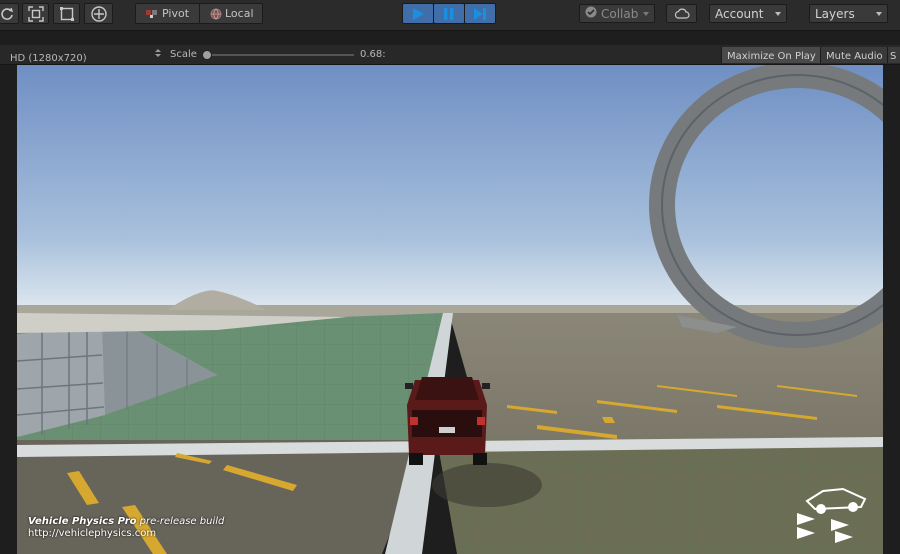 Image resolution: width=900 pixels, height=554 pixels. I want to click on transform-tool-icon, so click(99, 14).